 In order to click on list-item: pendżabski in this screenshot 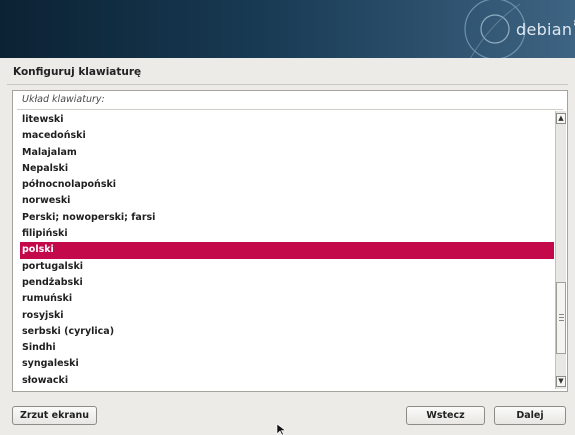, I will do `click(287, 283)`.